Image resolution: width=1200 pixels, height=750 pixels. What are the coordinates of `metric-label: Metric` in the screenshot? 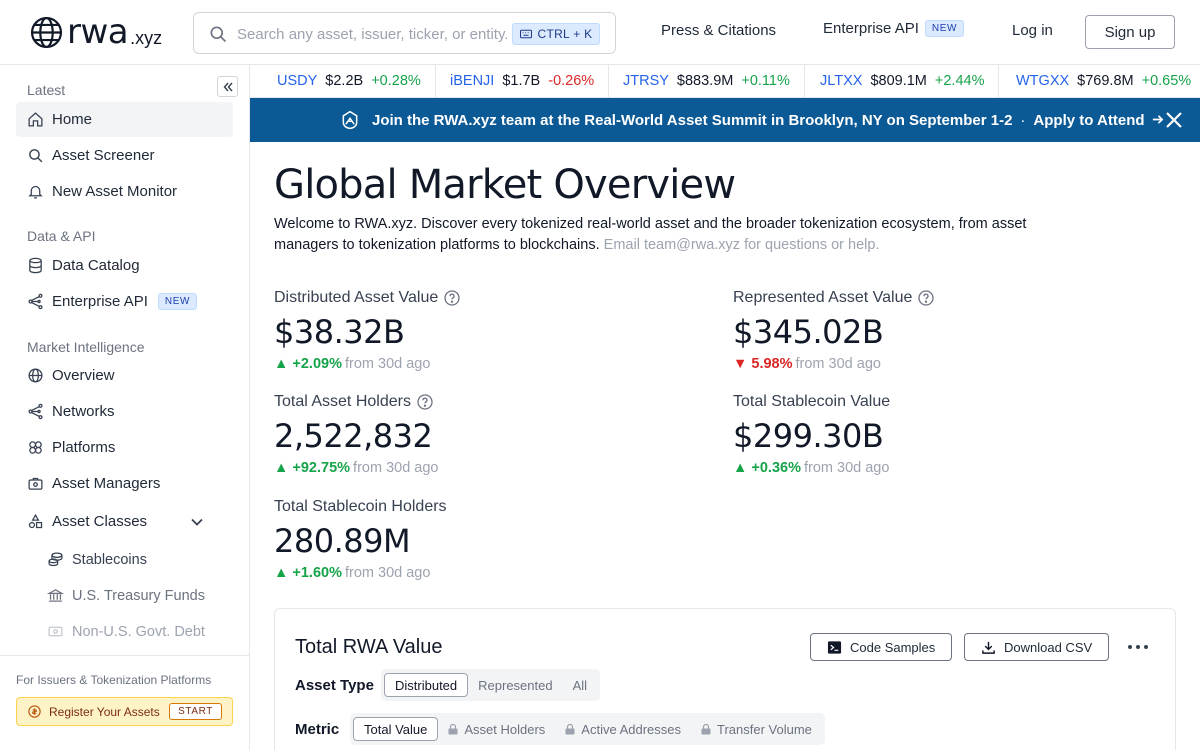 It's located at (317, 729).